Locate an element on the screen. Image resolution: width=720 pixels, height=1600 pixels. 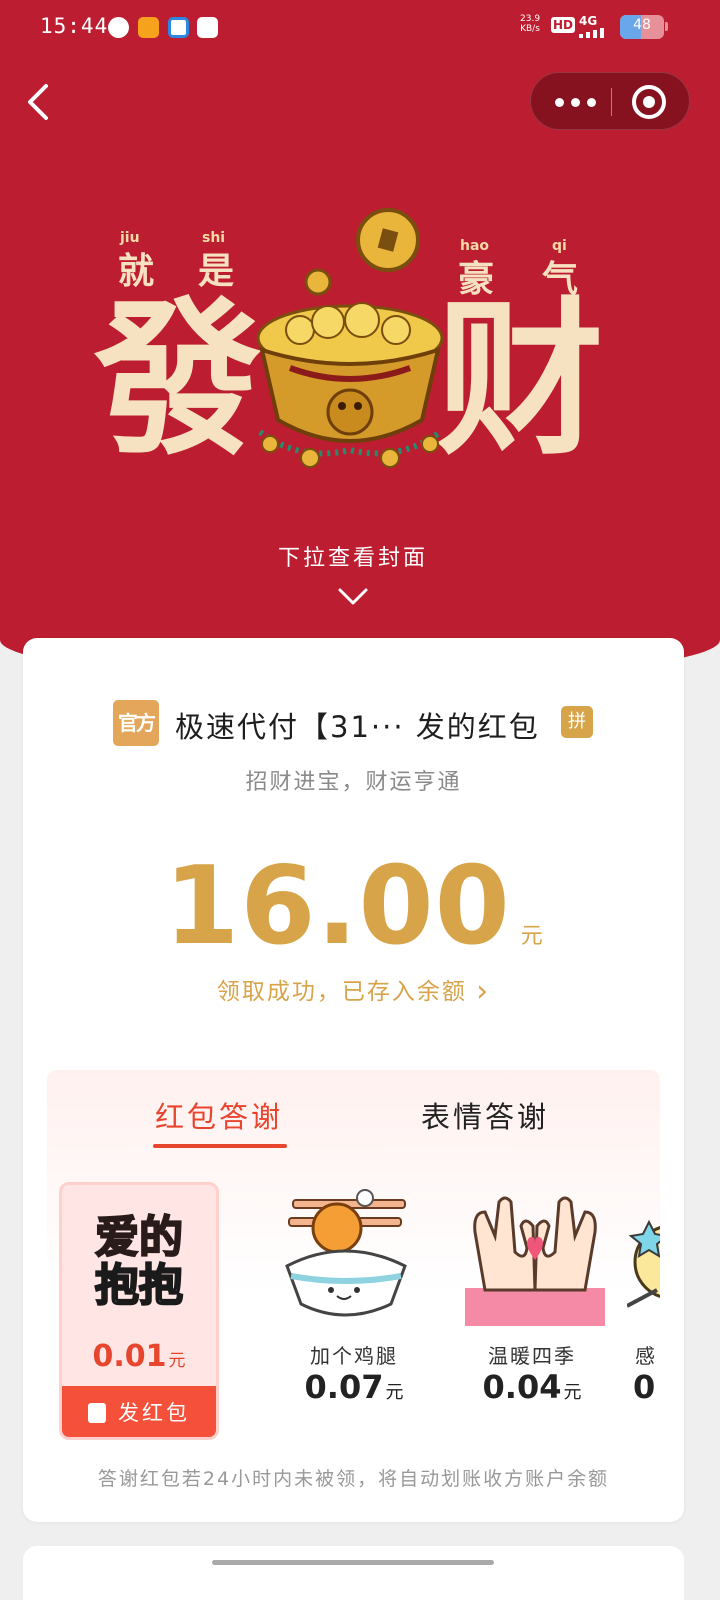
active-tab-indicator is located at coordinates (220, 1146).